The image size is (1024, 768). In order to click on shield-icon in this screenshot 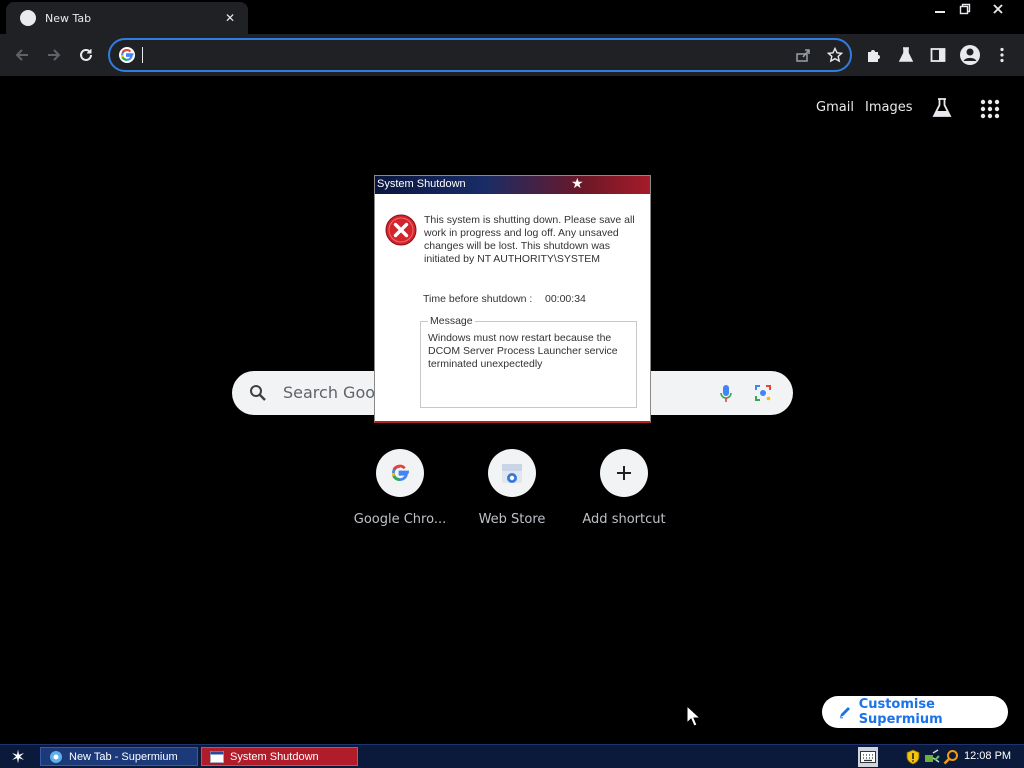, I will do `click(913, 757)`.